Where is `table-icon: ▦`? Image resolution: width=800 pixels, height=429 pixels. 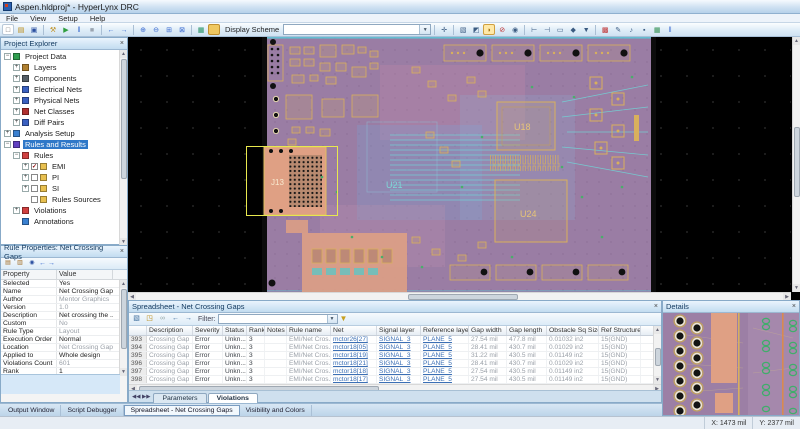
table-icon: ▦ is located at coordinates (657, 29).